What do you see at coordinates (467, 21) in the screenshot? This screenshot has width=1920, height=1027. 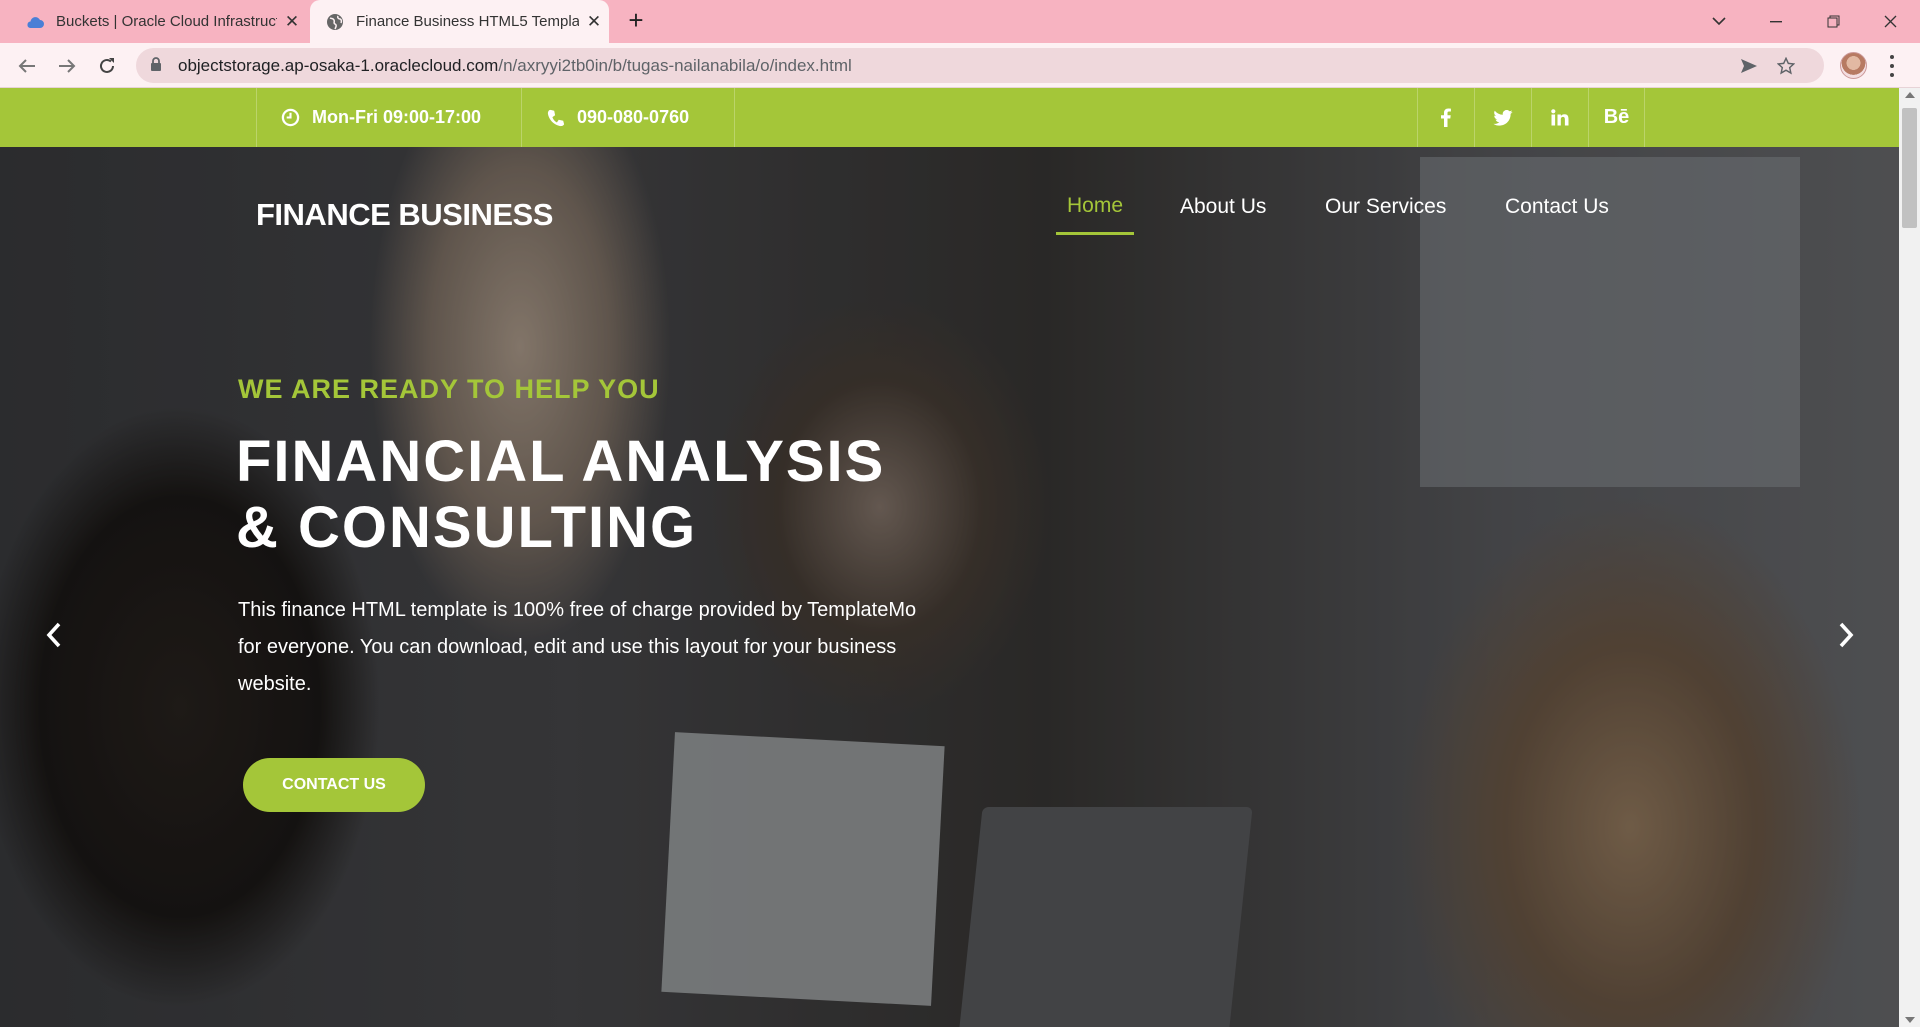 I see `tab-title: Finance Business HTML5 Template` at bounding box center [467, 21].